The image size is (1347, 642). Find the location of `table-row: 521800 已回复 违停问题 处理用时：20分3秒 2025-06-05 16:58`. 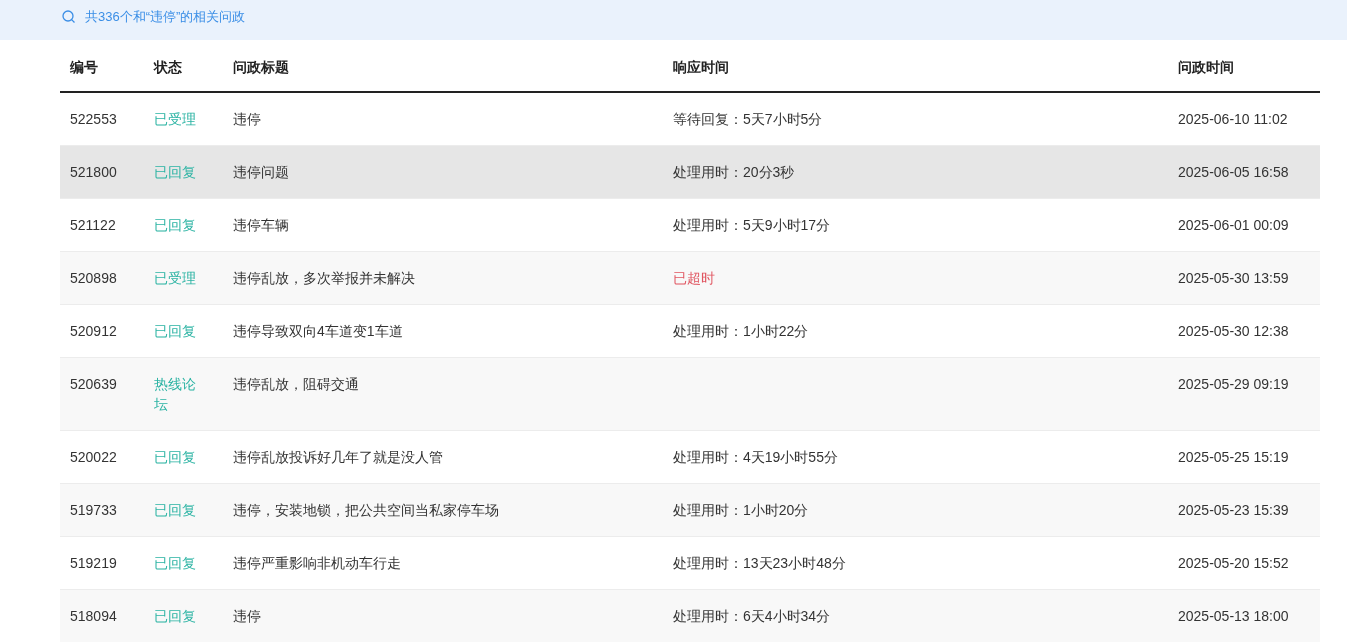

table-row: 521800 已回复 违停问题 处理用时：20分3秒 2025-06-05 16:58 is located at coordinates (690, 172).